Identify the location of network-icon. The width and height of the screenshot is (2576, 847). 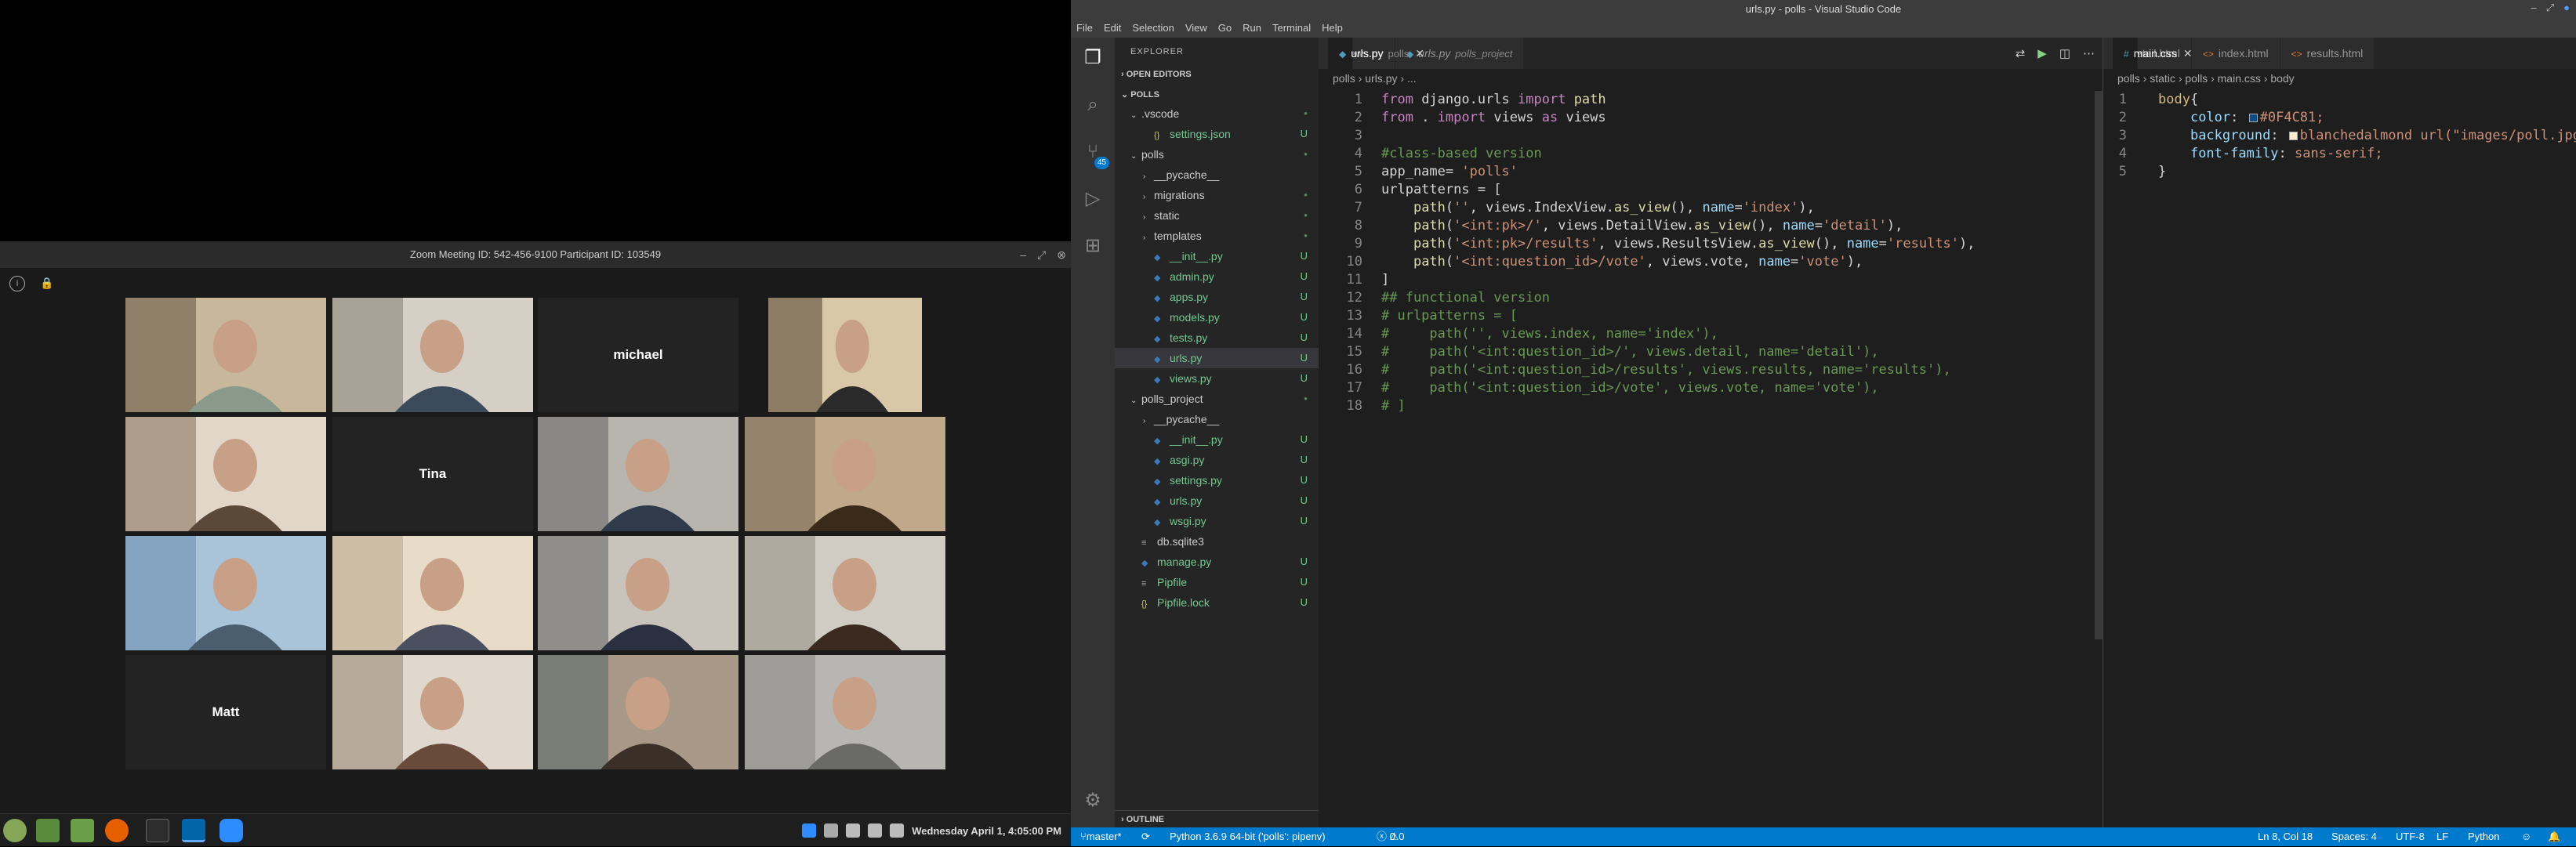
(853, 831).